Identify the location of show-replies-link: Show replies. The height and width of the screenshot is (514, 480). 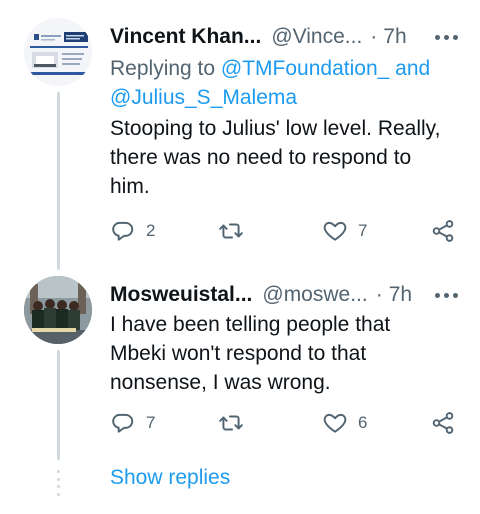
(170, 478).